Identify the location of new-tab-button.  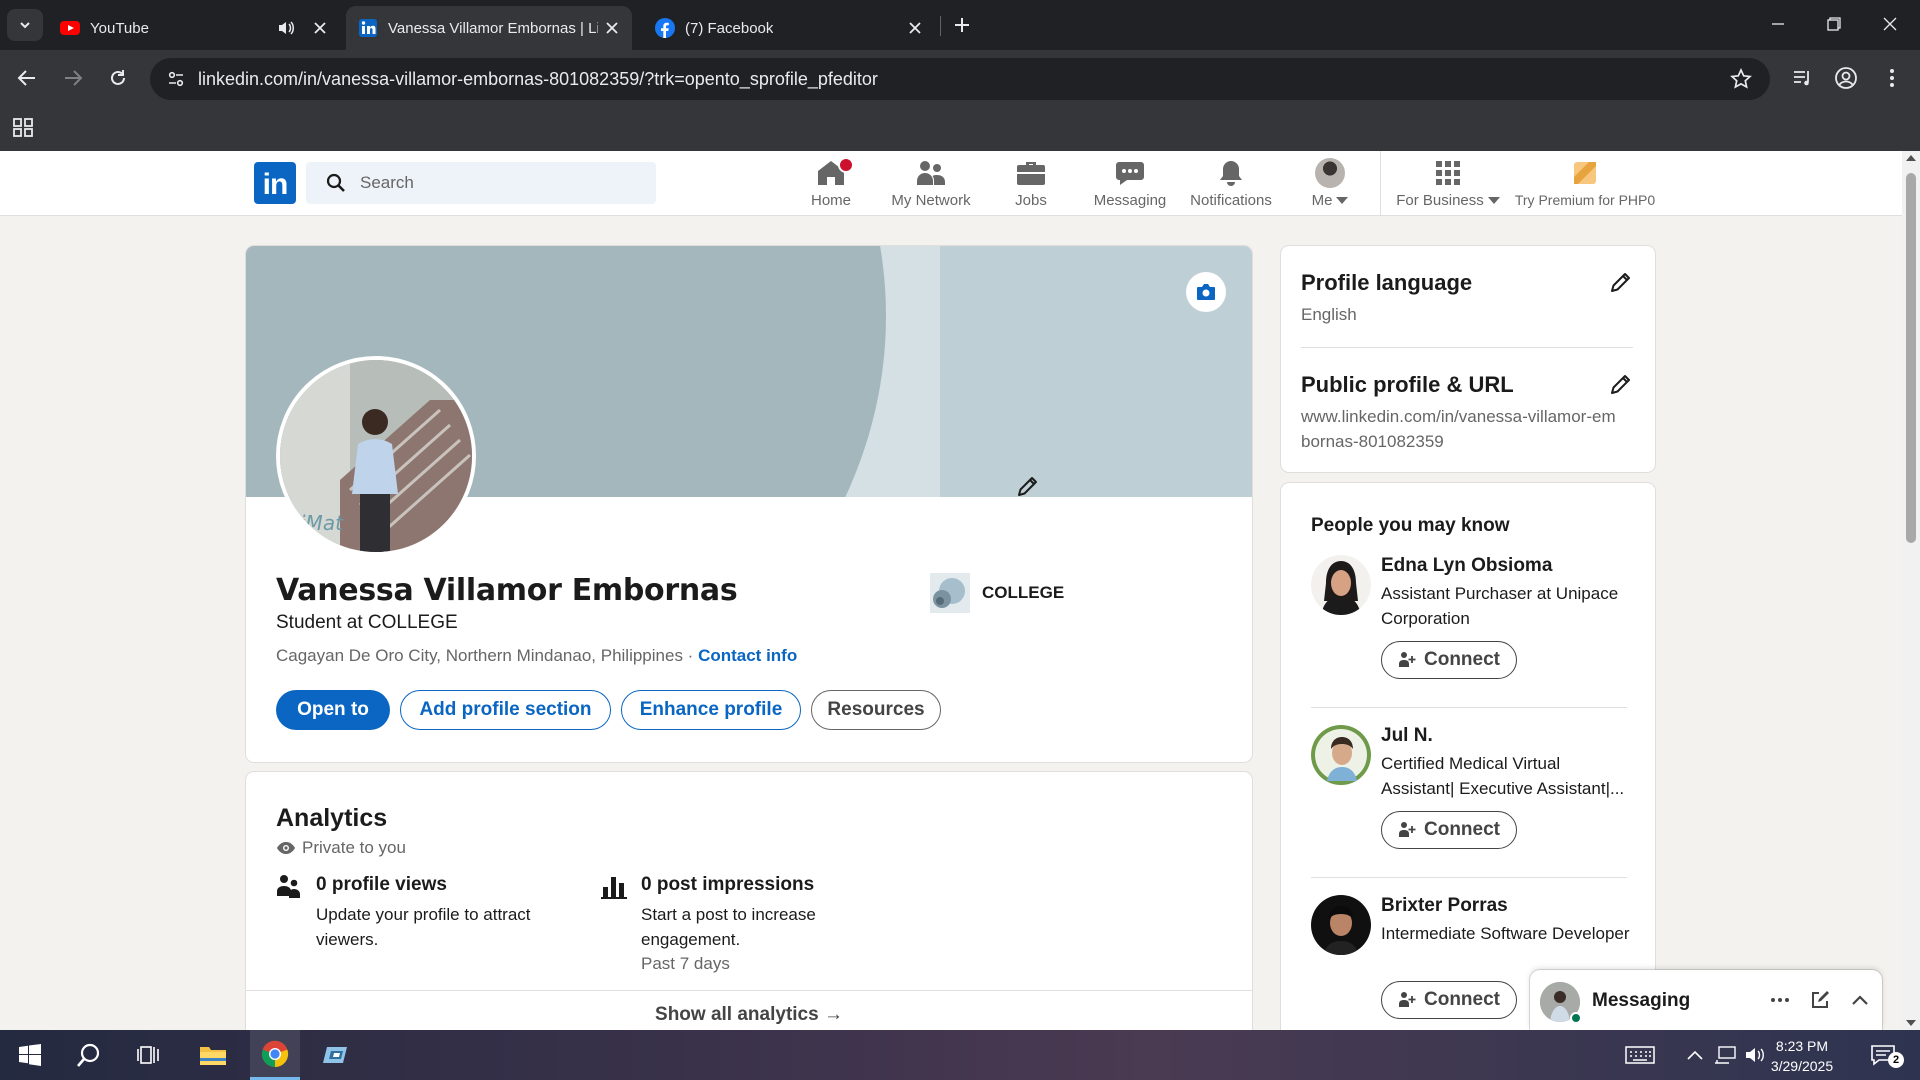
(962, 25).